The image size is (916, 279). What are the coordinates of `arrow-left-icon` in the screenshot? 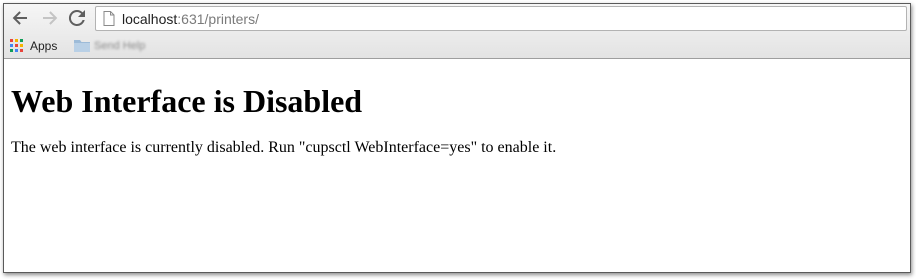 It's located at (19, 18).